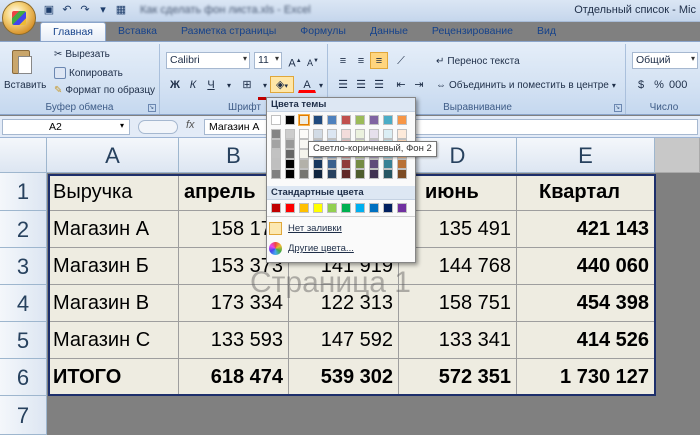 The width and height of the screenshot is (700, 435). I want to click on underline-menu-icon: ▾, so click(229, 84).